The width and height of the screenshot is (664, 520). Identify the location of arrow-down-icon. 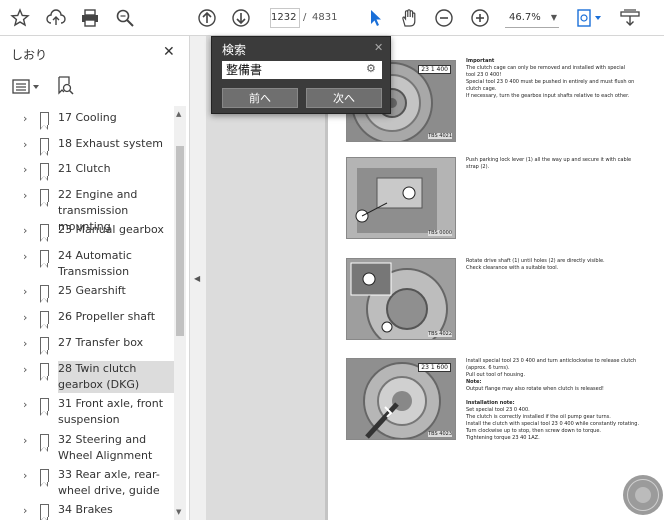
(241, 18).